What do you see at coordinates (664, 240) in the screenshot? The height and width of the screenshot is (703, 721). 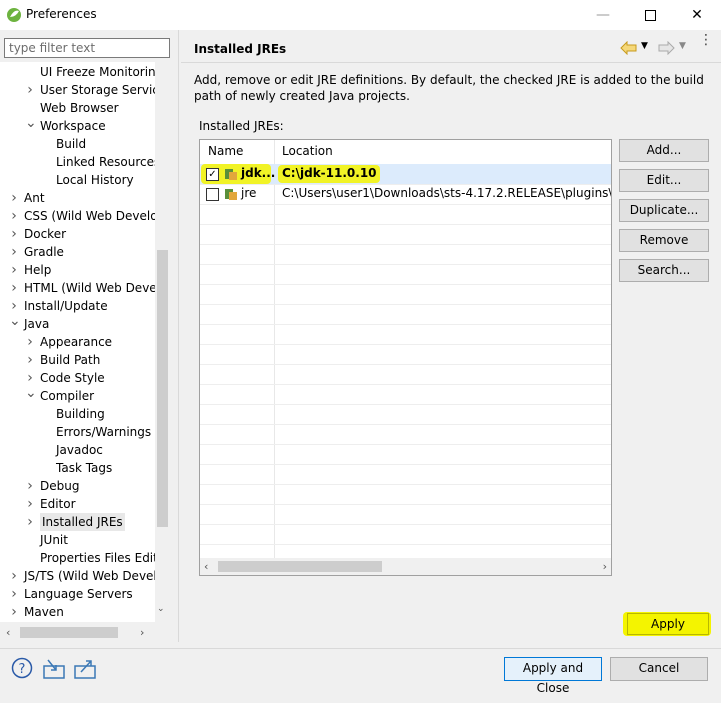 I see `remove-button: Remove` at bounding box center [664, 240].